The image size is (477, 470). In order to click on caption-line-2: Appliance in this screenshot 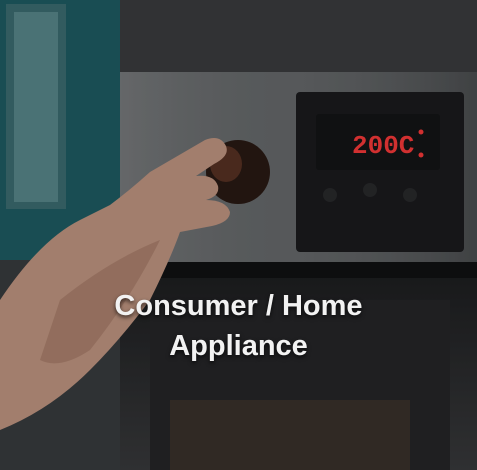, I will do `click(238, 346)`.